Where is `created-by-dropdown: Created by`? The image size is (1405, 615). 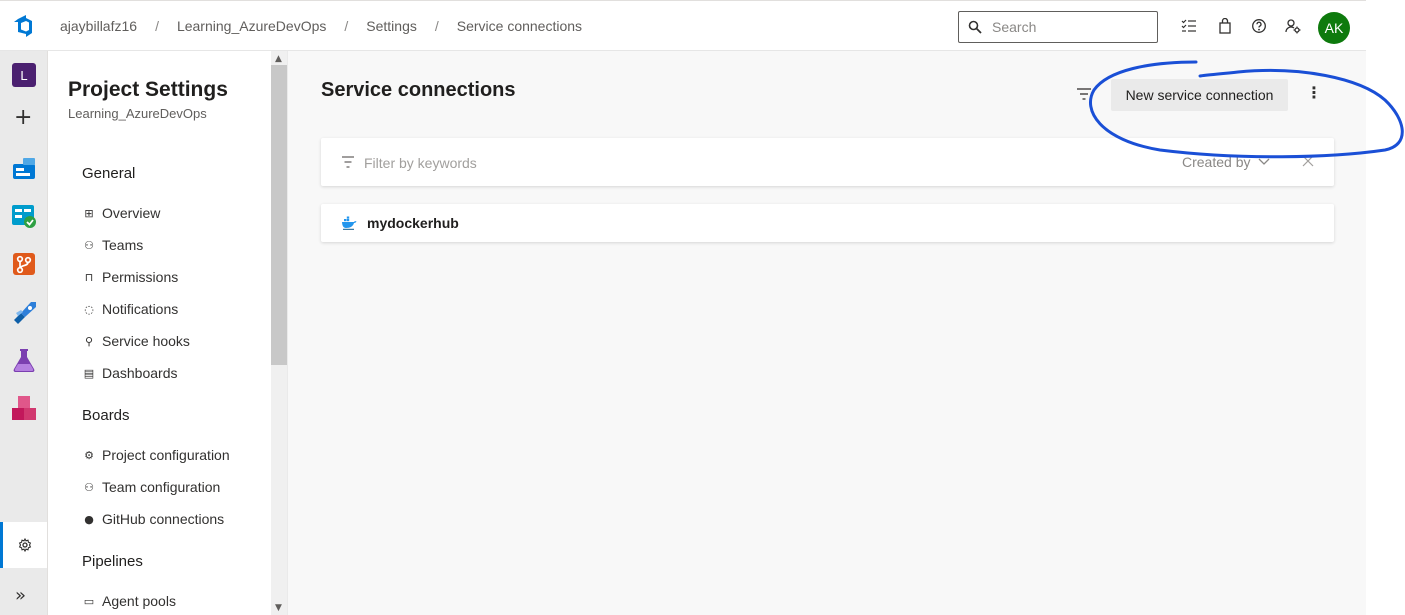
created-by-dropdown: Created by is located at coordinates (1226, 162).